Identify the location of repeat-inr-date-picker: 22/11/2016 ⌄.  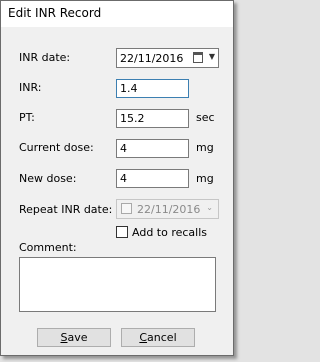
(167, 209).